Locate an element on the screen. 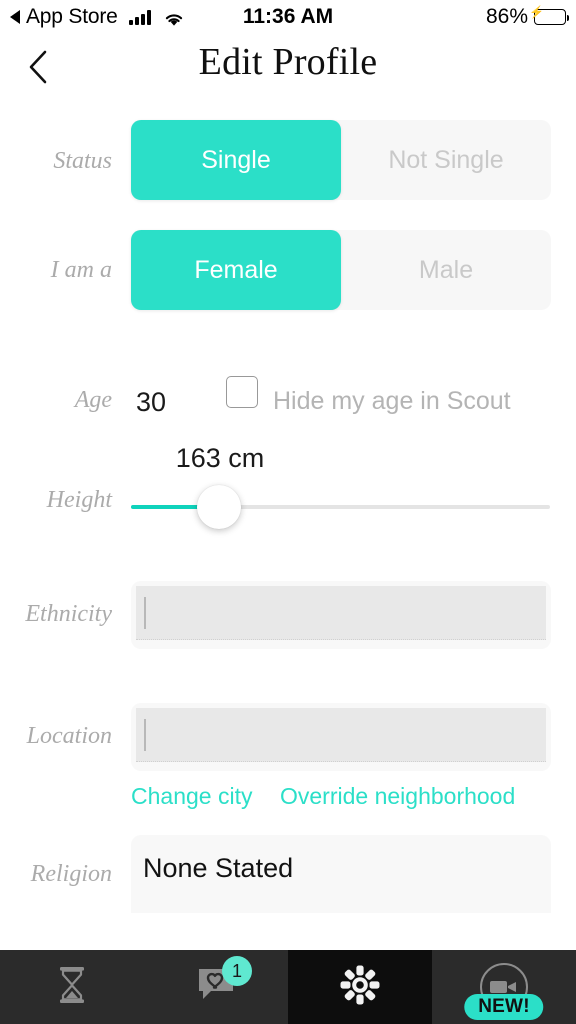 Image resolution: width=576 pixels, height=1024 pixels. ethnicity-row: Ethnicity is located at coordinates (288, 626).